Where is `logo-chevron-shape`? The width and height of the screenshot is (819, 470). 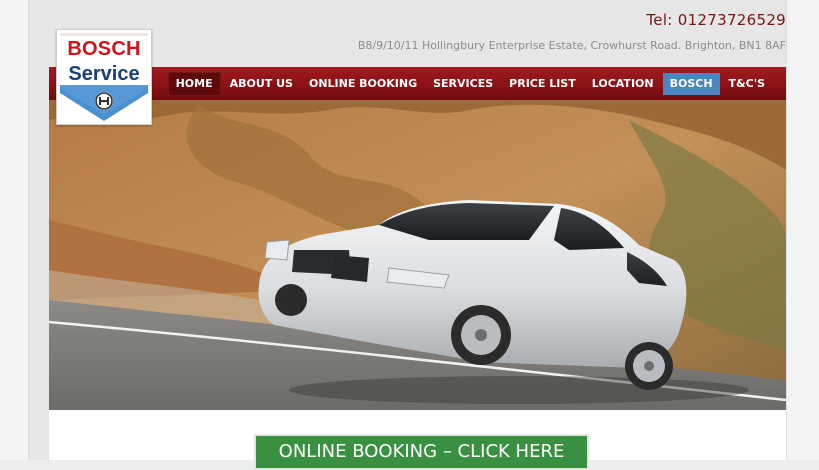 logo-chevron-shape is located at coordinates (104, 103).